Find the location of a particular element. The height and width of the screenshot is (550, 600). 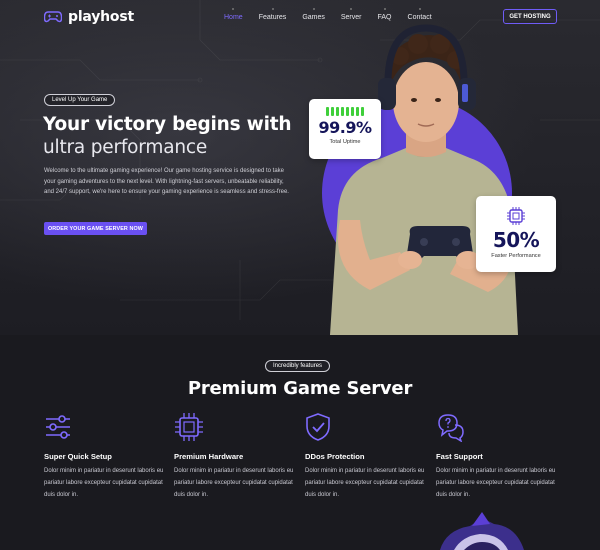

sliders-icon is located at coordinates (58, 427).